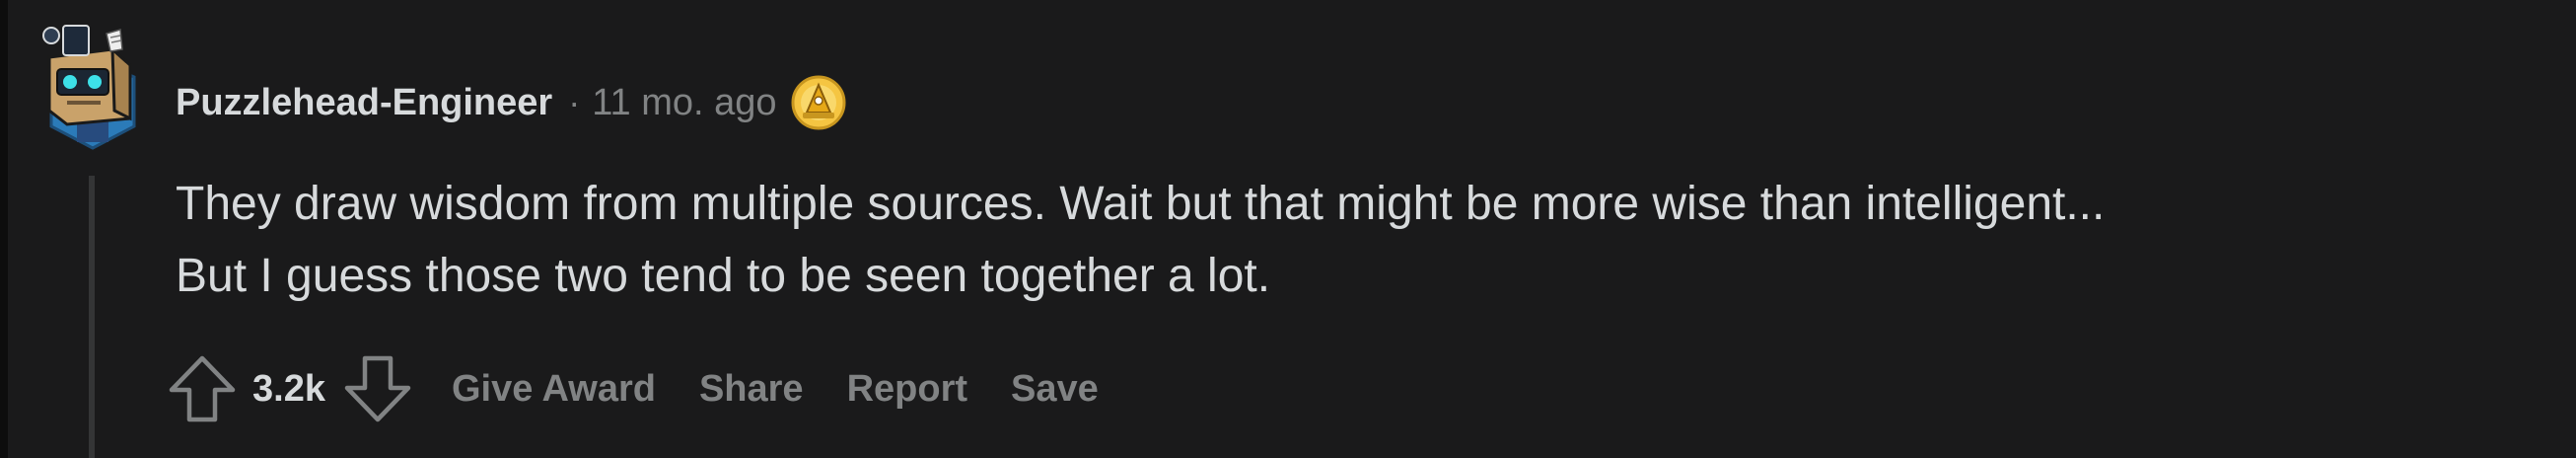  I want to click on page-edge, so click(4, 229).